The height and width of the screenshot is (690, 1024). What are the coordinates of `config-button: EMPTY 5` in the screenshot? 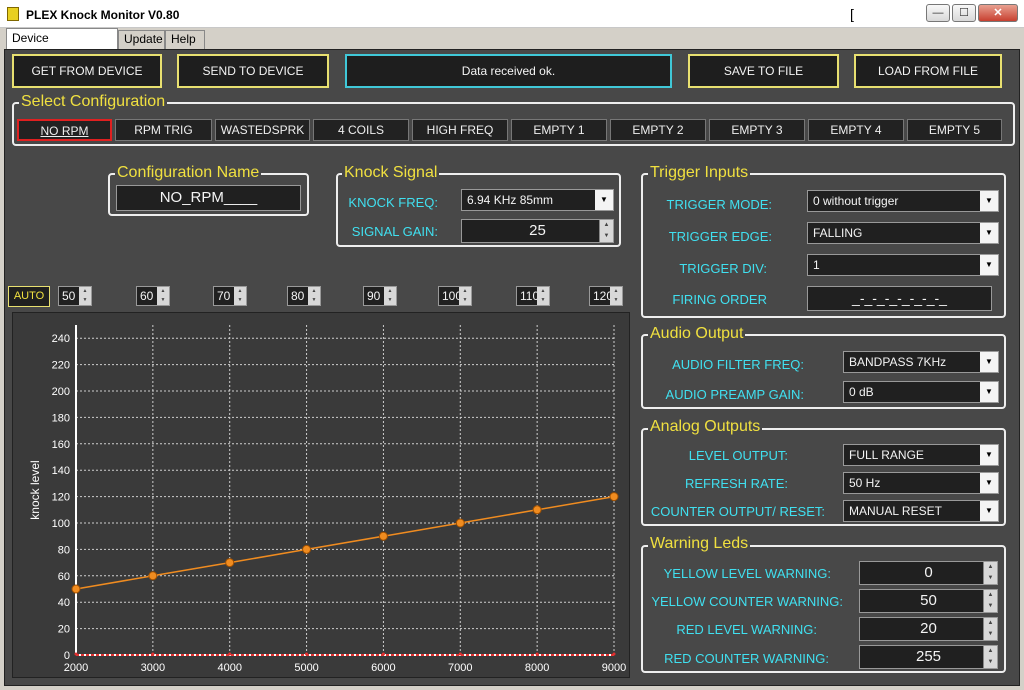 It's located at (954, 130).